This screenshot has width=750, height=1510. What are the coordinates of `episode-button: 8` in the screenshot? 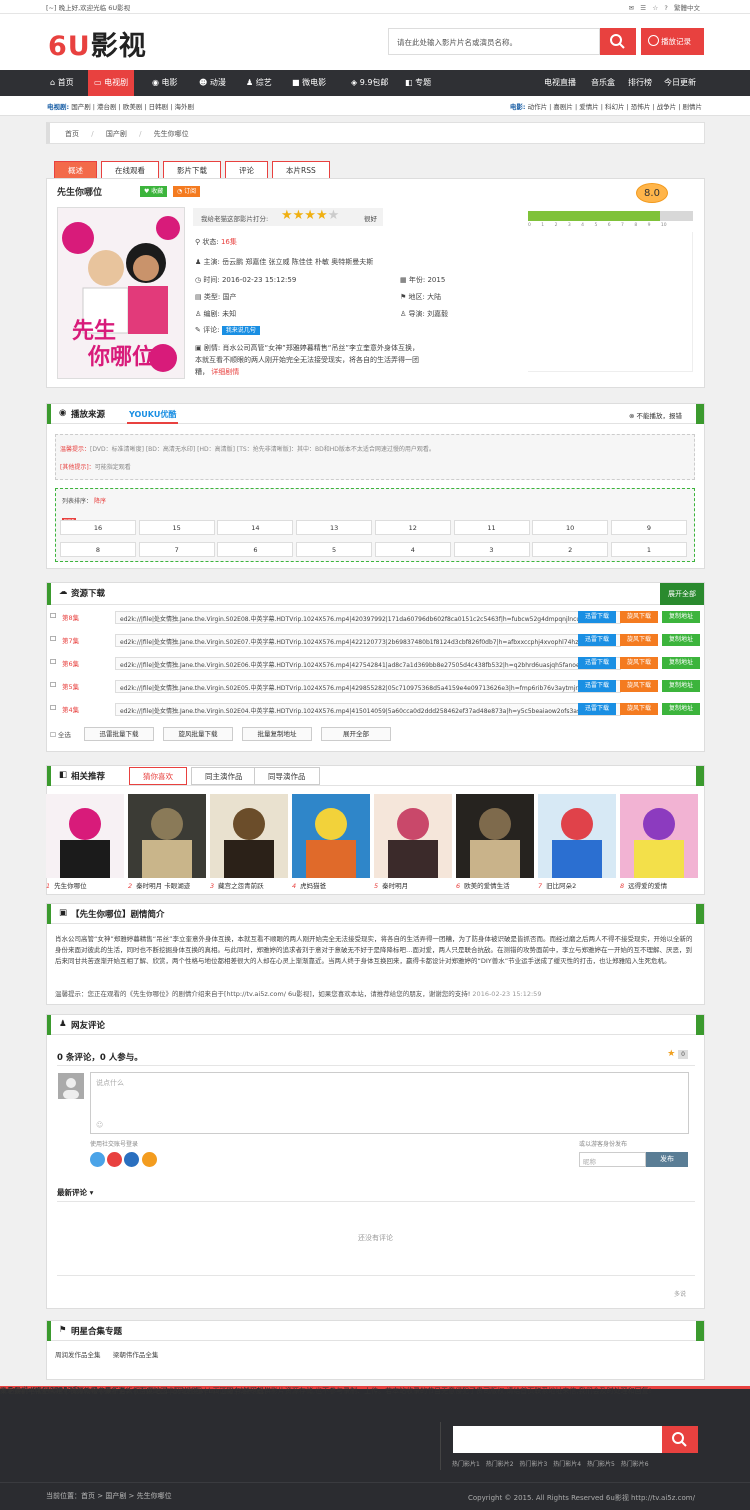 It's located at (98, 549).